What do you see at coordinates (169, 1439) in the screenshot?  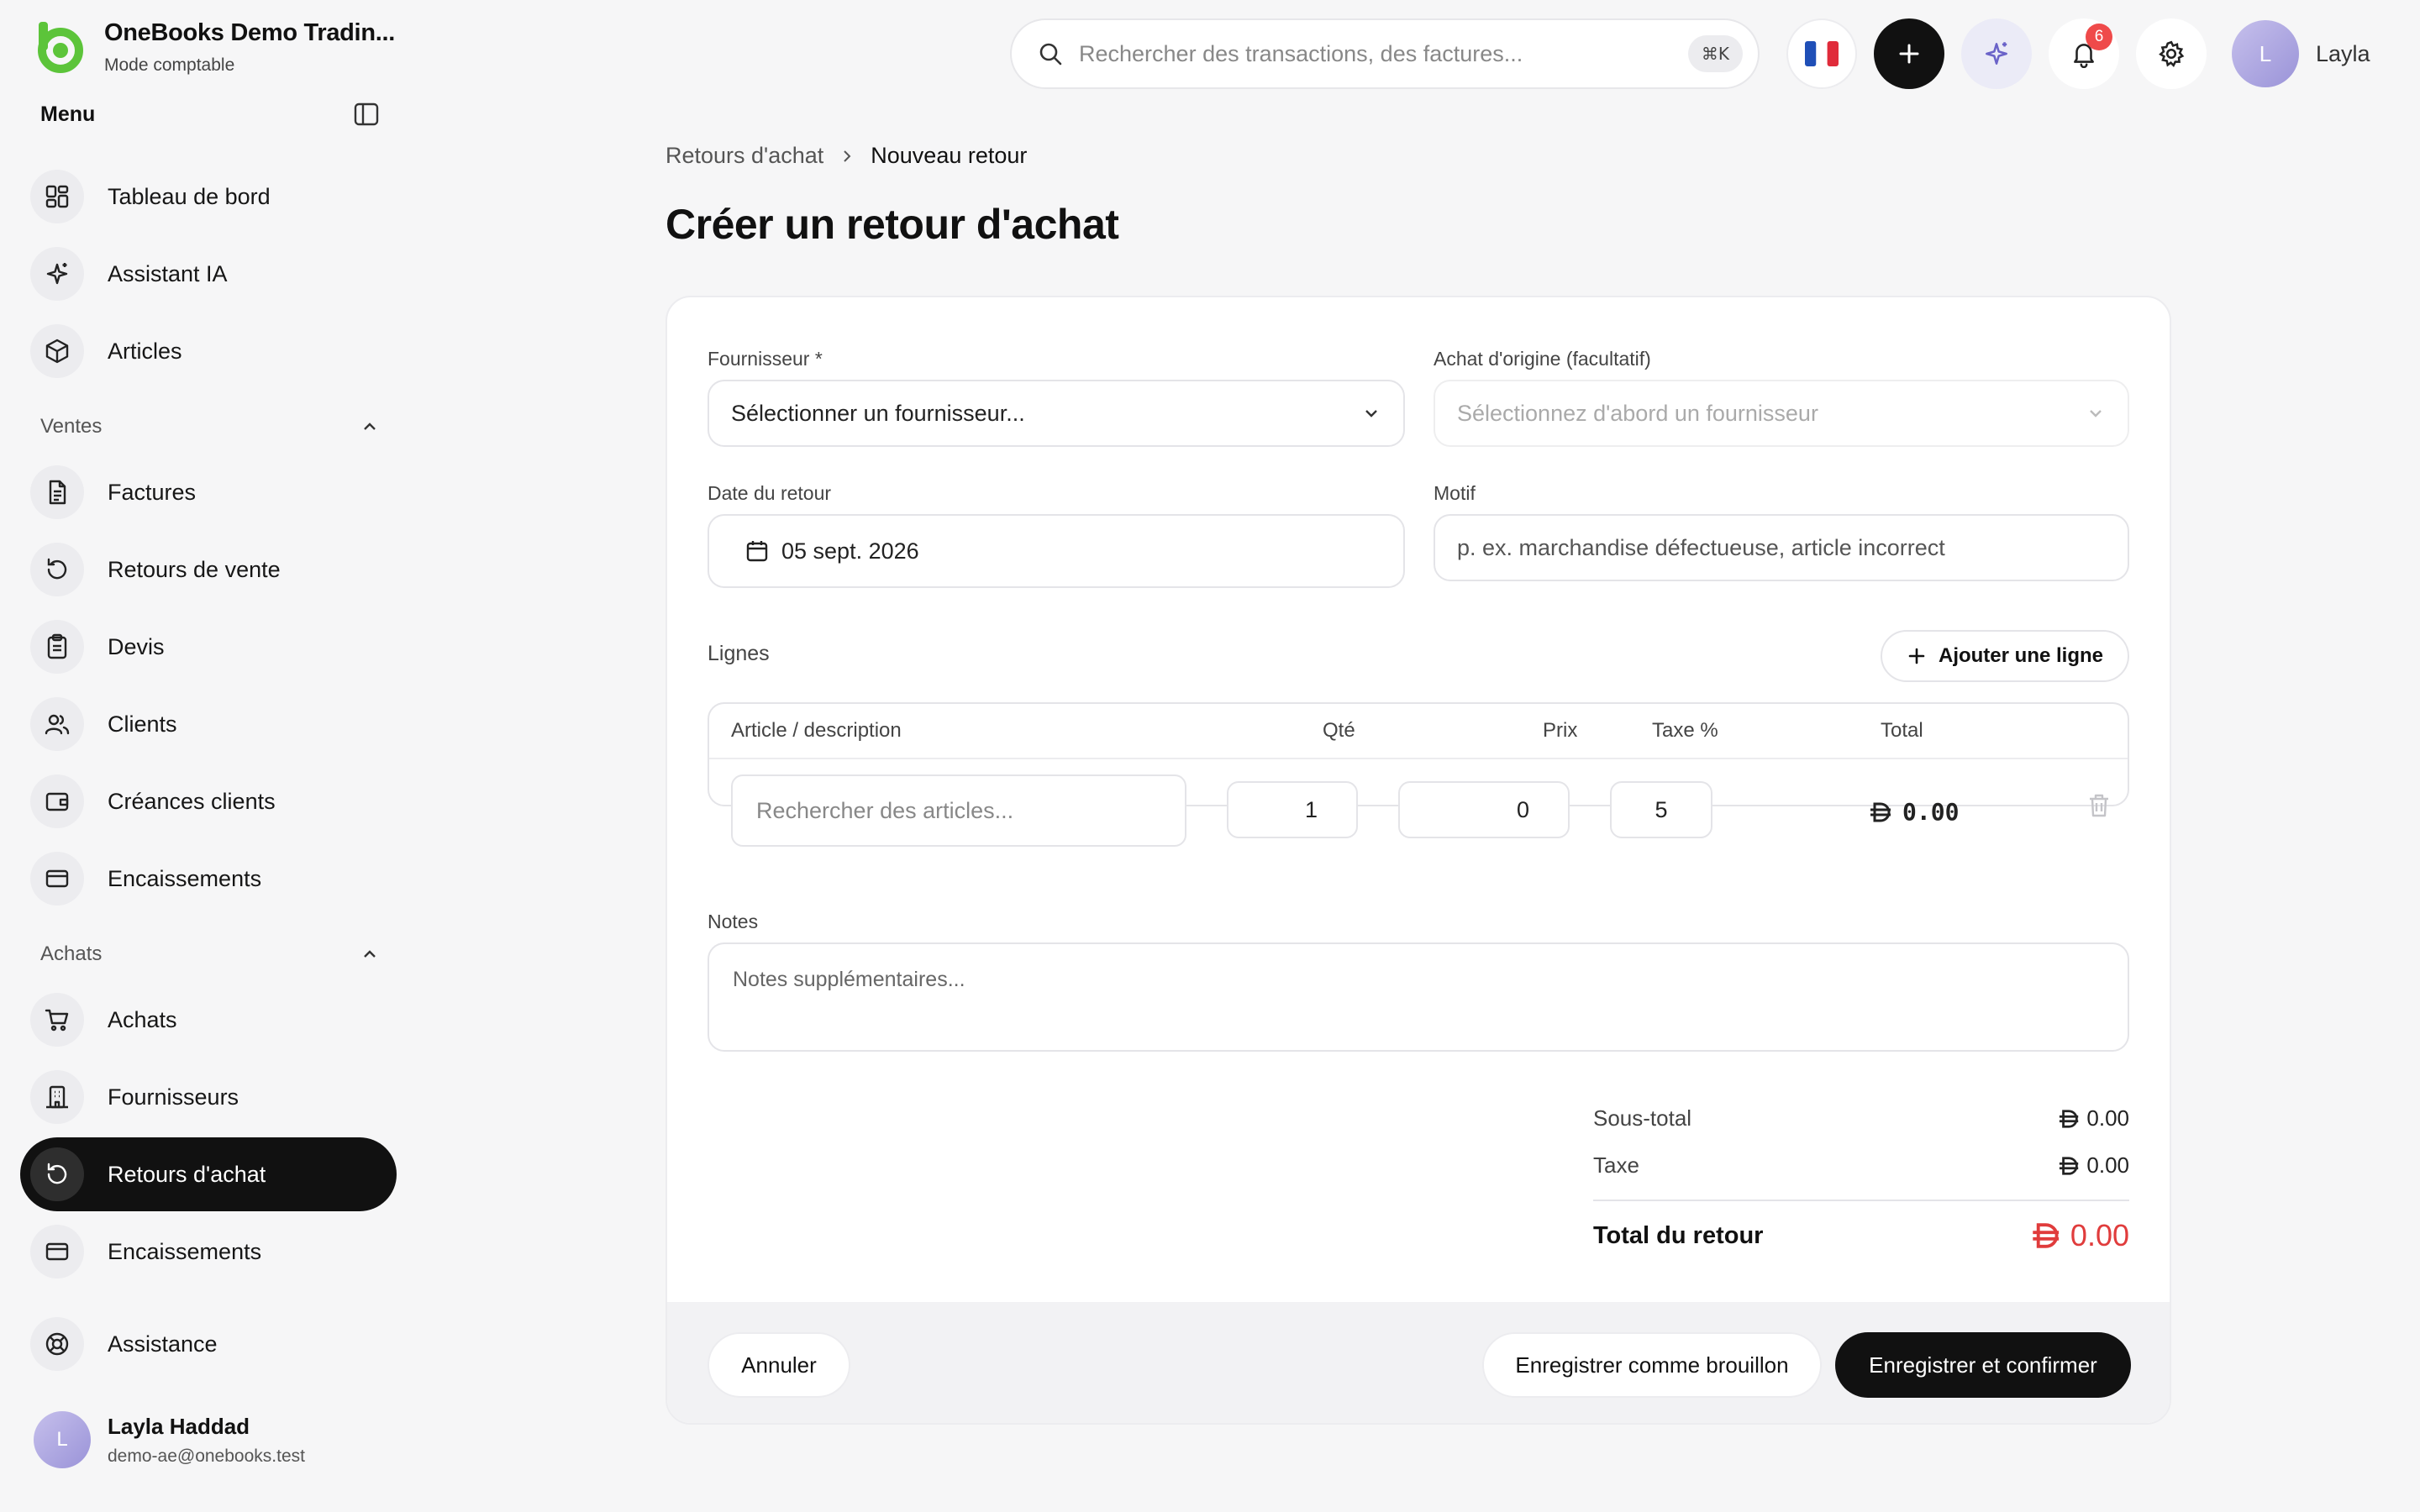 I see `sidebar-user: L Layla Haddad demo-ae@onebooks.test` at bounding box center [169, 1439].